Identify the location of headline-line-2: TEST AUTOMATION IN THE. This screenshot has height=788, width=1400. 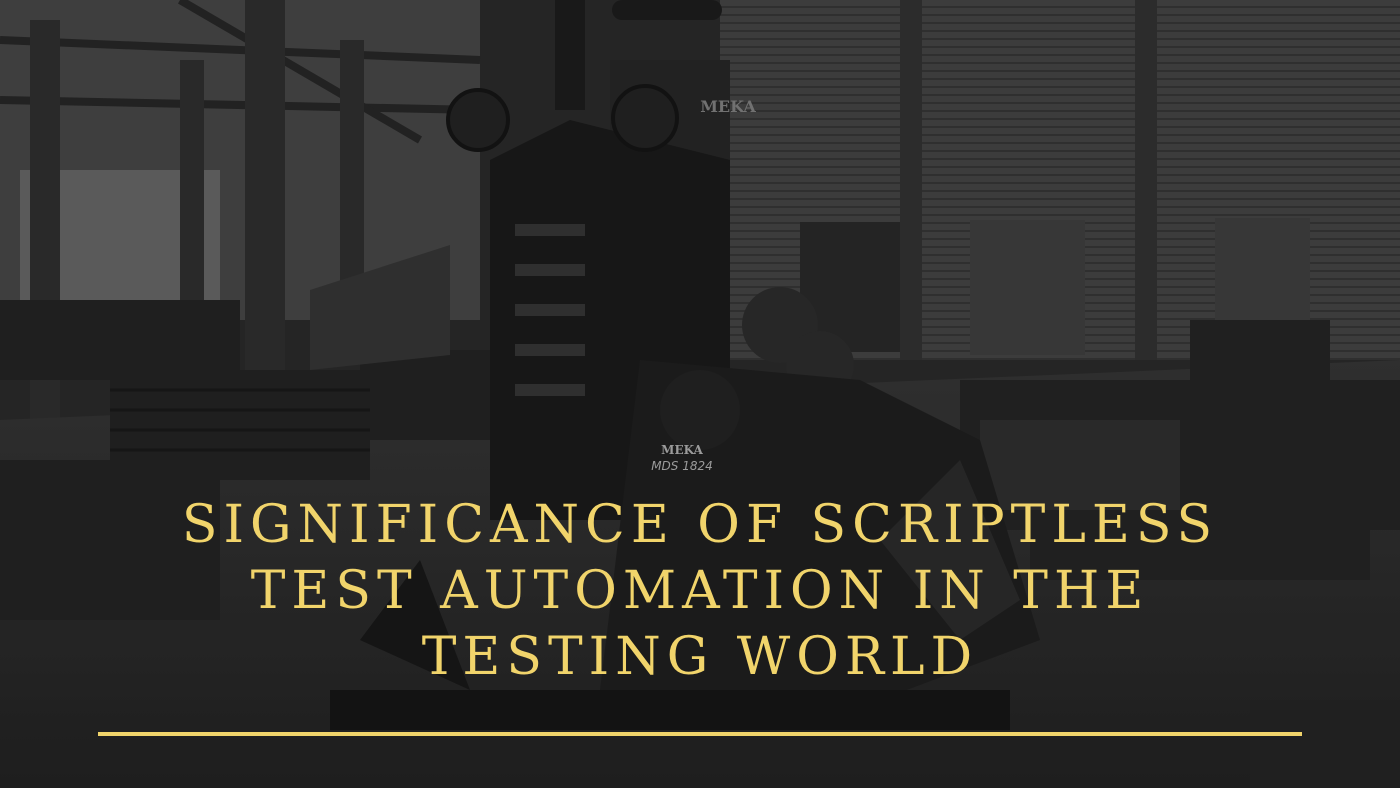
(700, 591).